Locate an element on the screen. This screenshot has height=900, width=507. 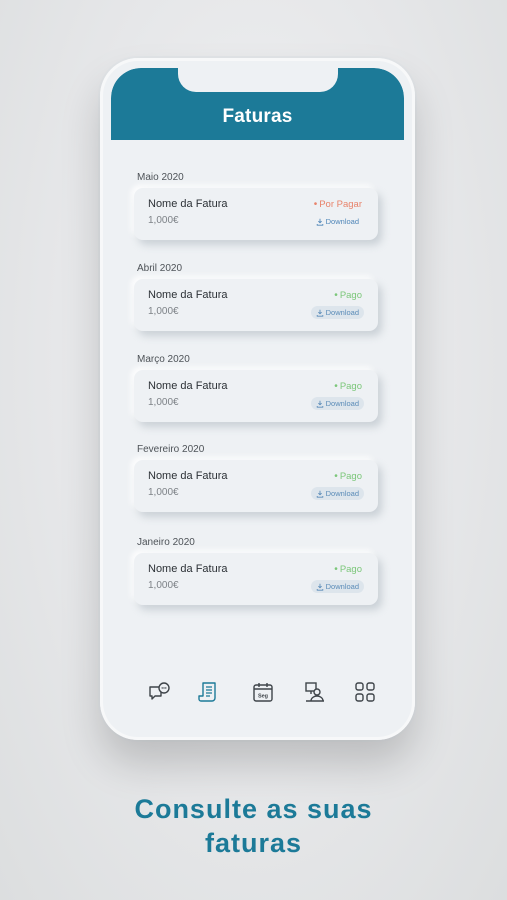
caption-line-1: Consulte as suas is located at coordinates (253, 809).